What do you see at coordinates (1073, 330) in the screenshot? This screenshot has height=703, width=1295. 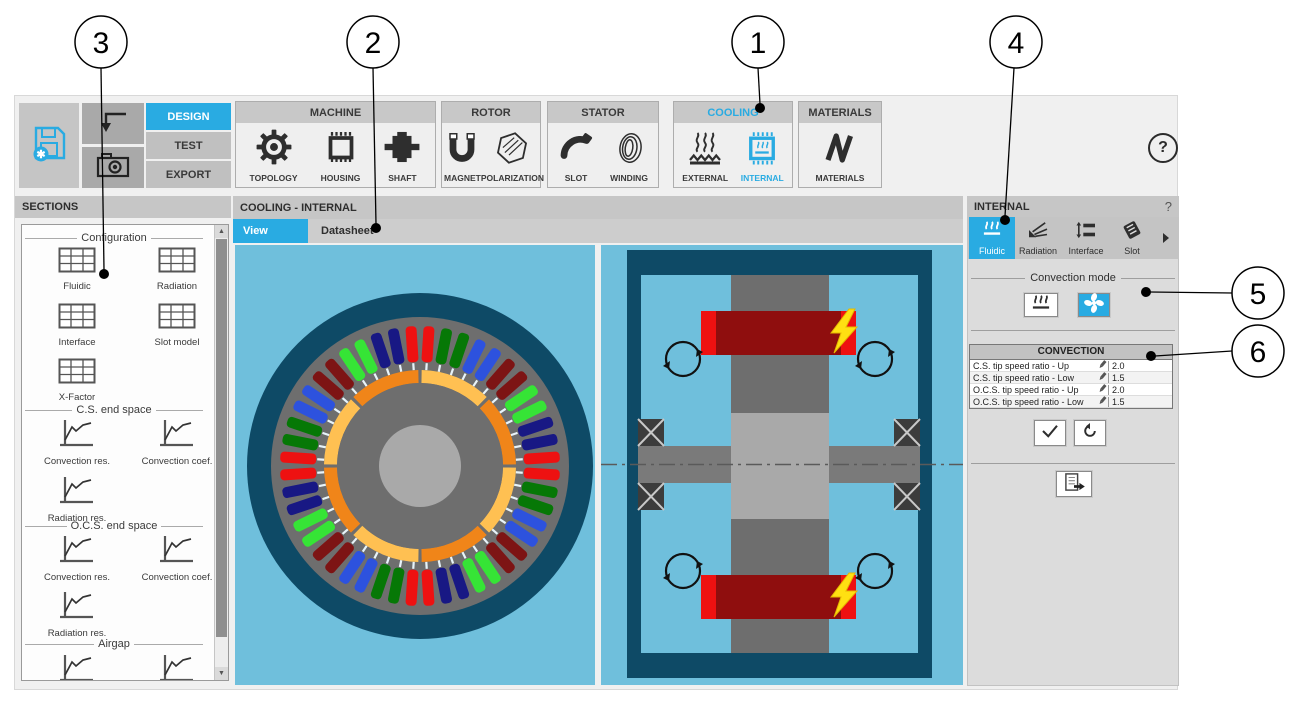 I see `divider` at bounding box center [1073, 330].